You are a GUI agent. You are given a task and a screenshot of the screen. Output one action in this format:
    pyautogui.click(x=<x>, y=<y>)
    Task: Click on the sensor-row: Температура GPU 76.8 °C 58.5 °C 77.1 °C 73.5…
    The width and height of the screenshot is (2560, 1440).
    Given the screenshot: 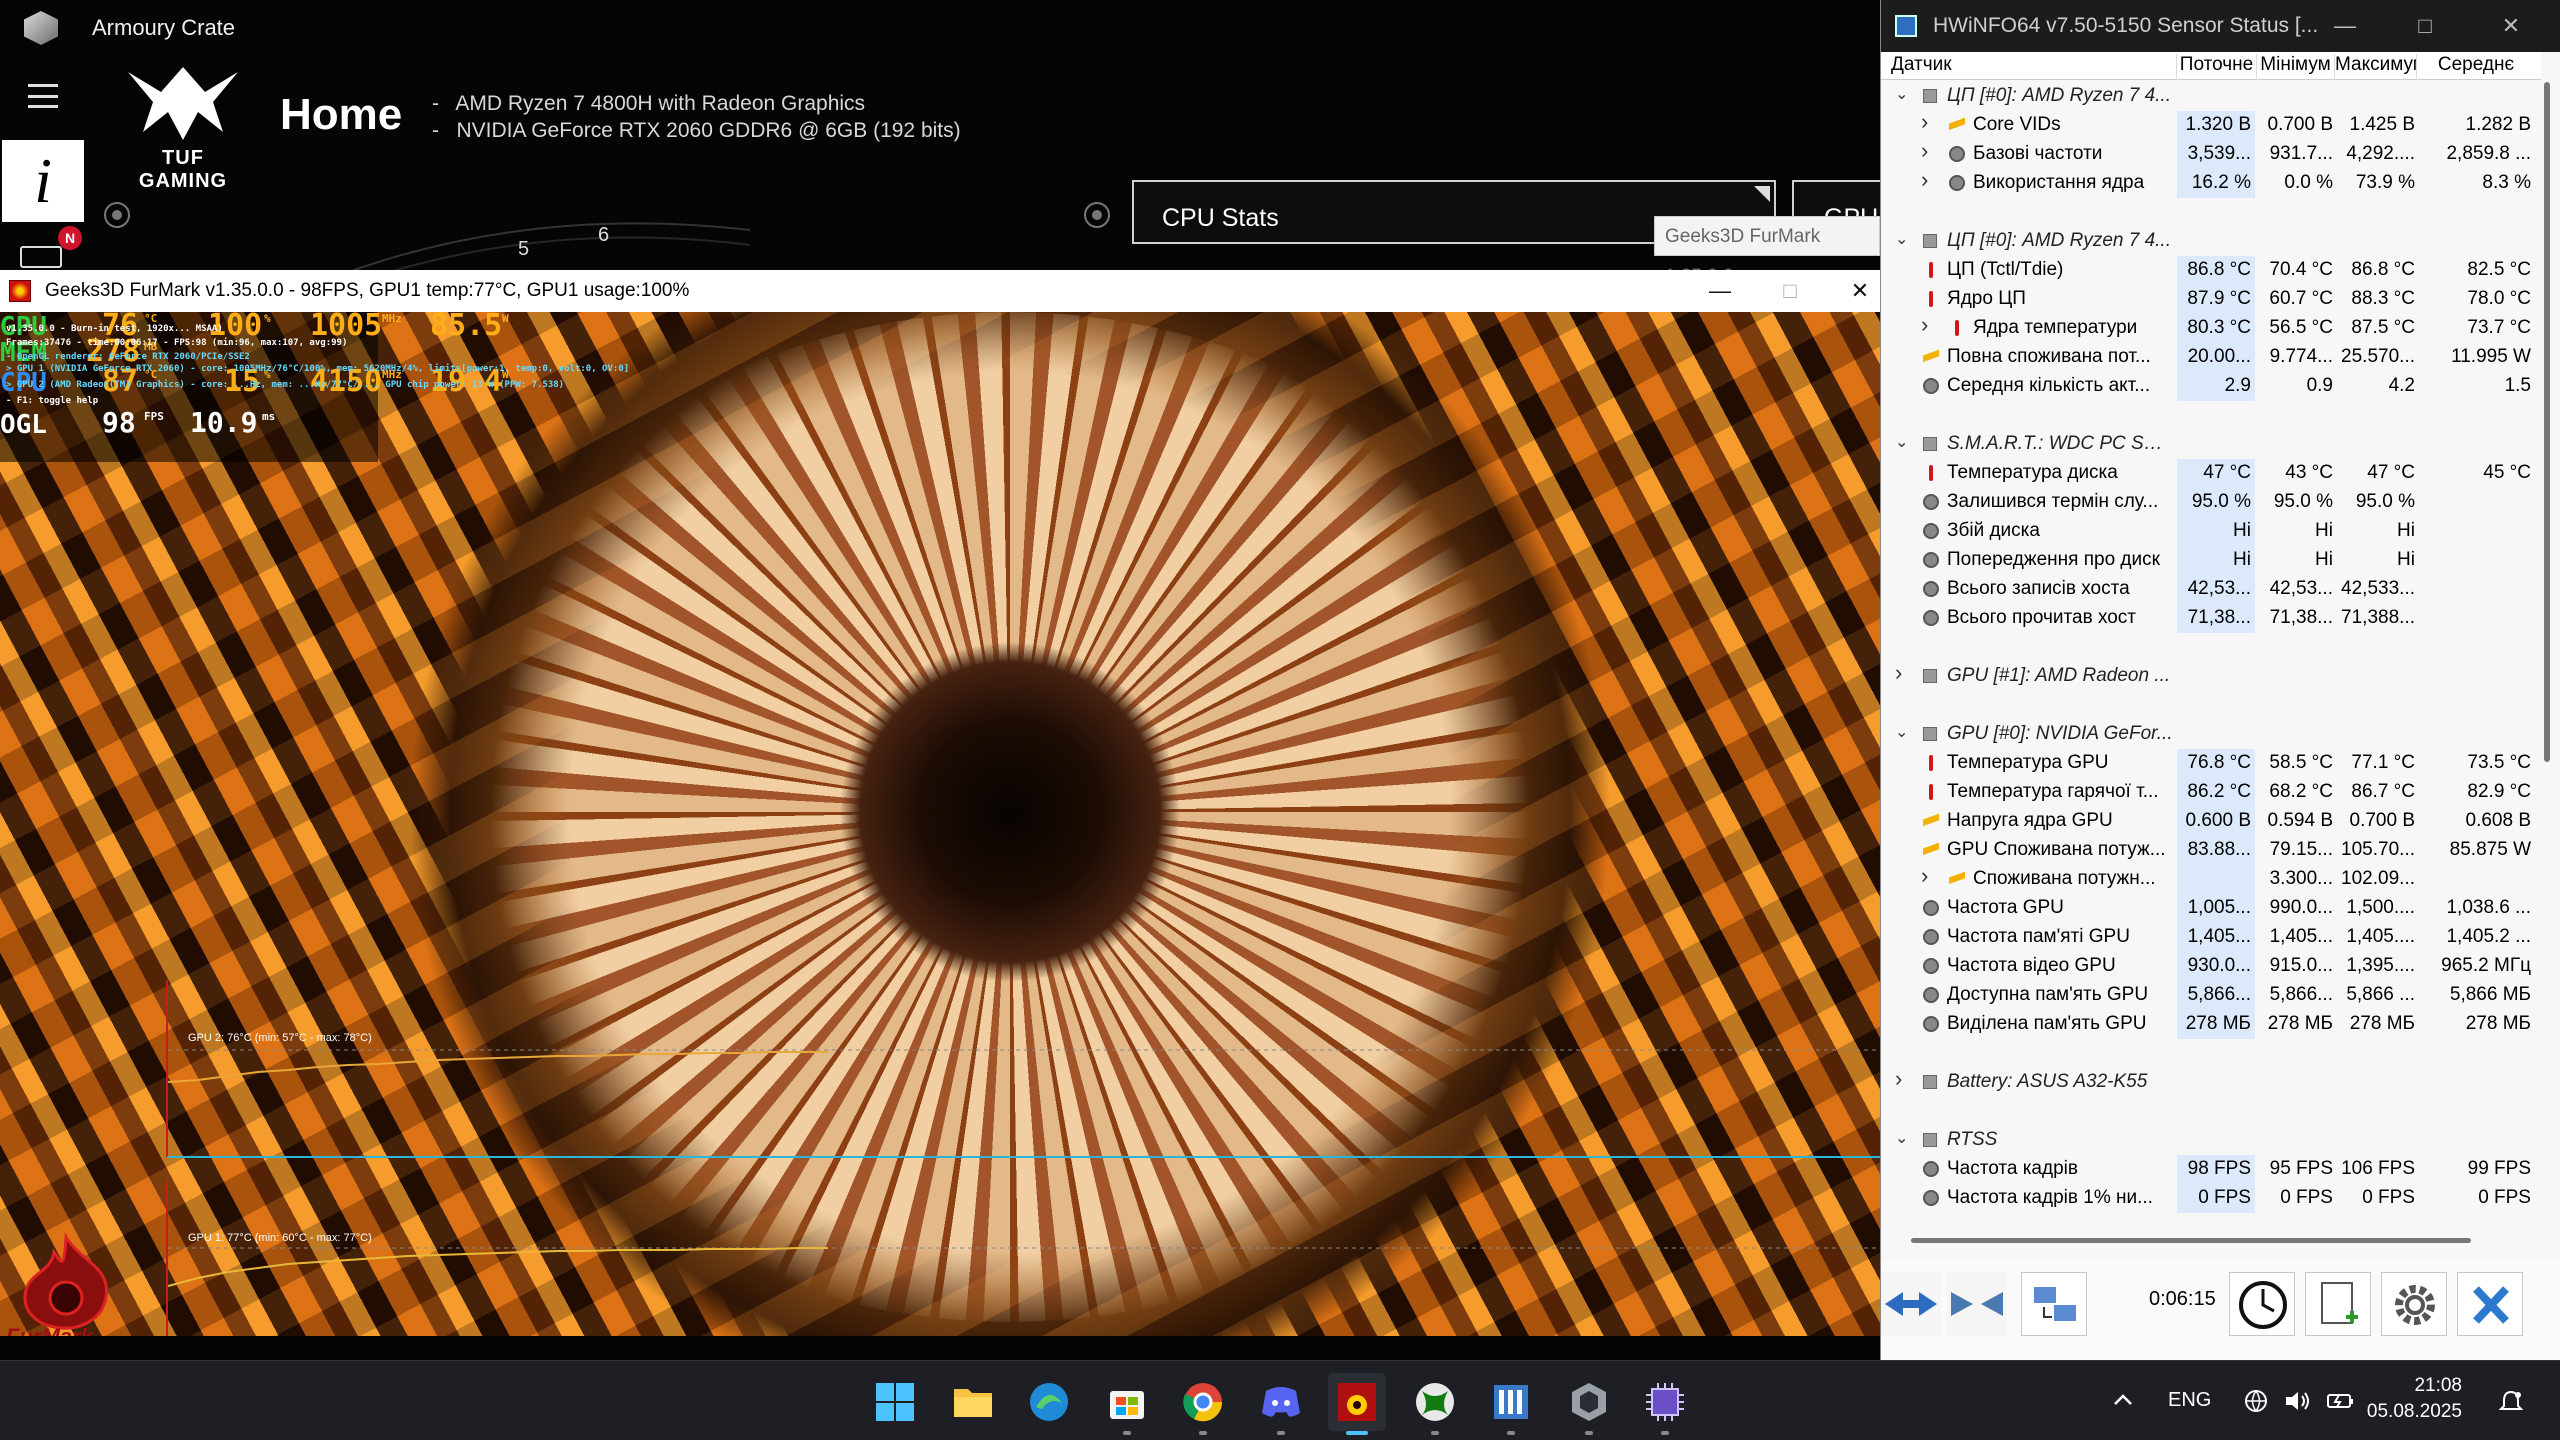 What is the action you would take?
    pyautogui.click(x=2211, y=763)
    